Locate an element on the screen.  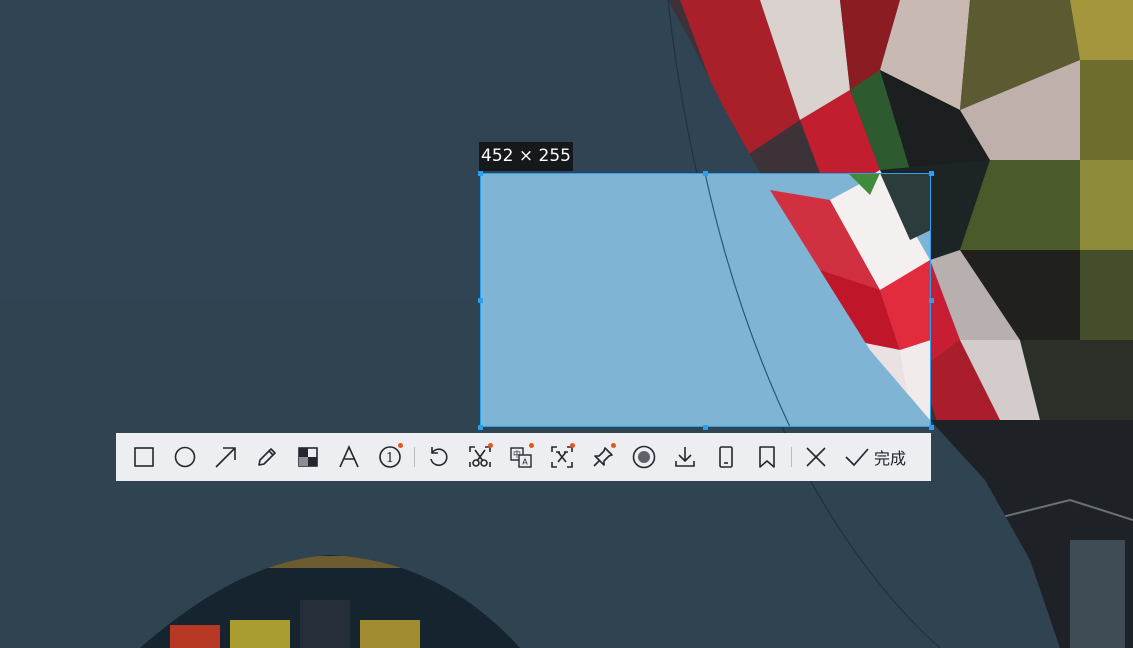
bookmark-icon is located at coordinates (766, 457).